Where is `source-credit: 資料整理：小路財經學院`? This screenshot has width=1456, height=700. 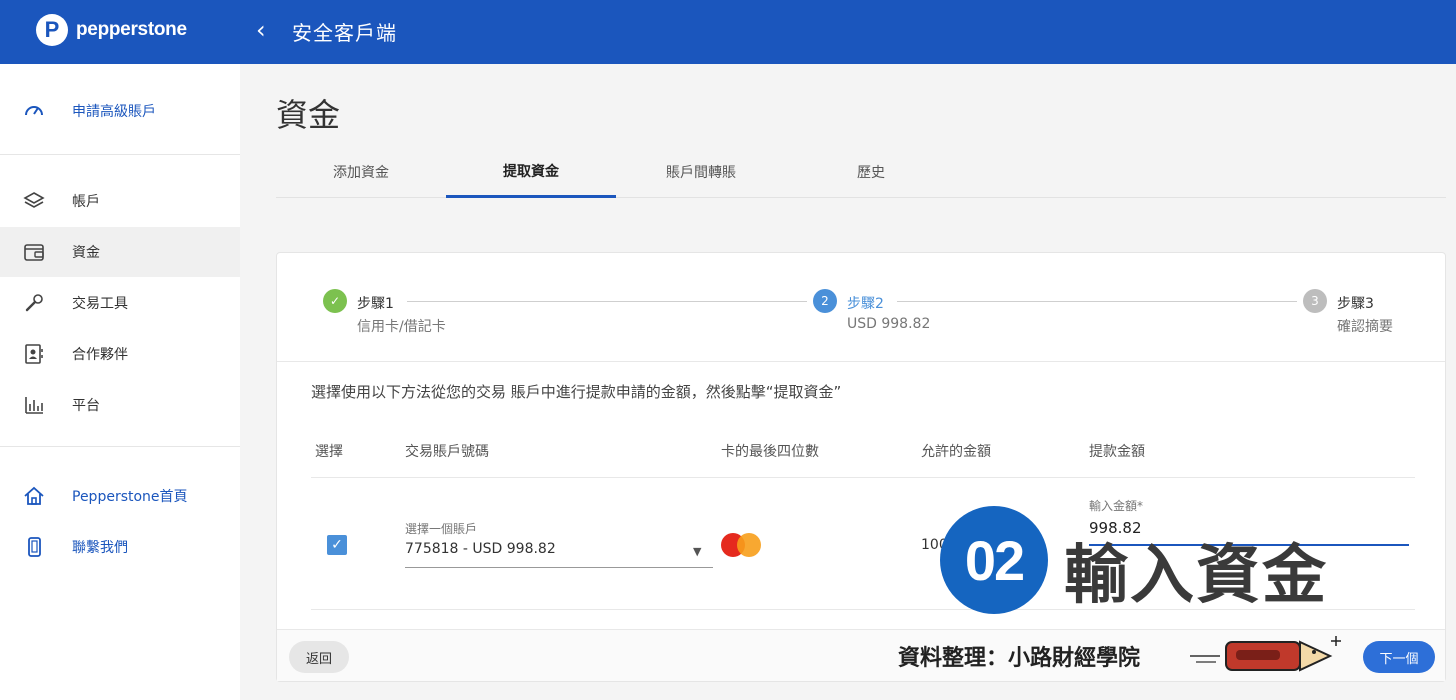 source-credit: 資料整理：小路財經學院 is located at coordinates (1019, 658).